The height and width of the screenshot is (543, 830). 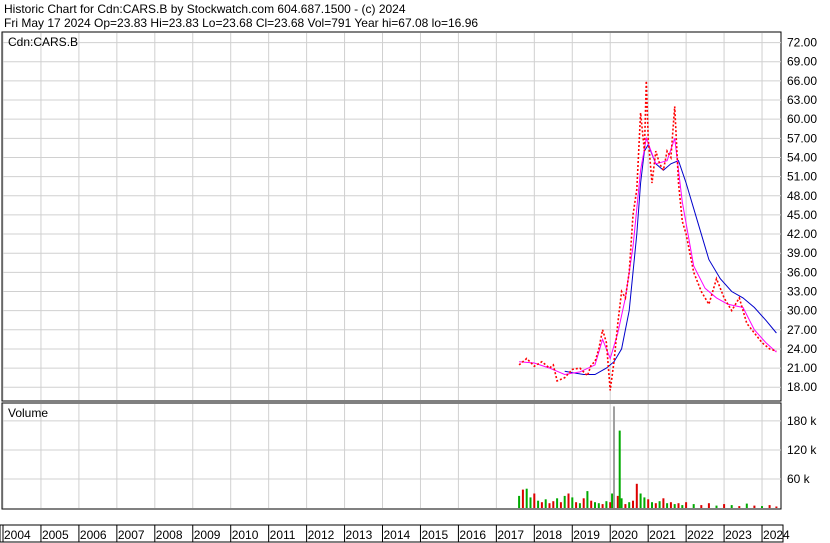 What do you see at coordinates (802, 157) in the screenshot?
I see `price-tick-label: 54.00` at bounding box center [802, 157].